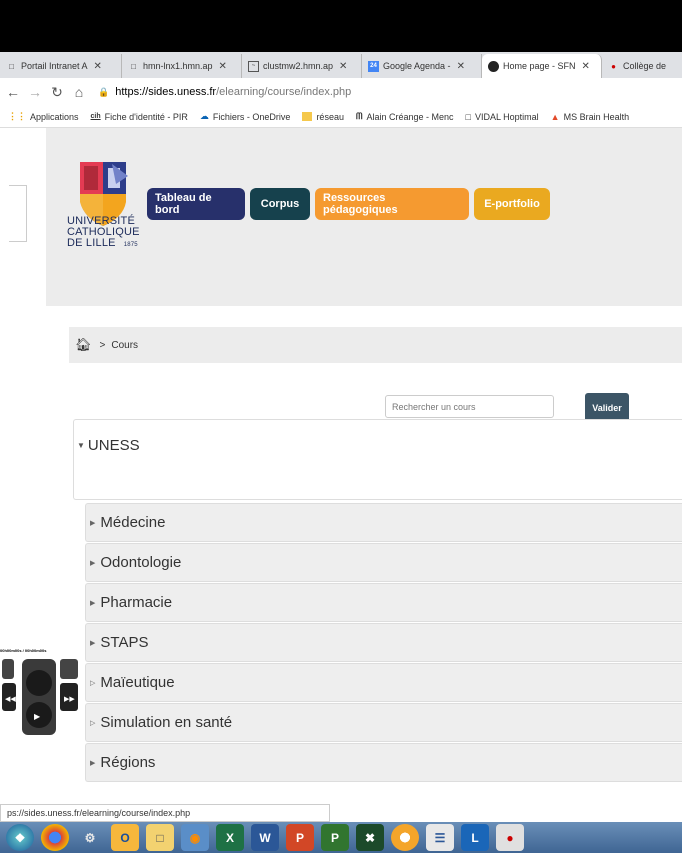 Image resolution: width=682 pixels, height=853 pixels. Describe the element at coordinates (265, 837) in the screenshot. I see `word-icon: W` at that location.